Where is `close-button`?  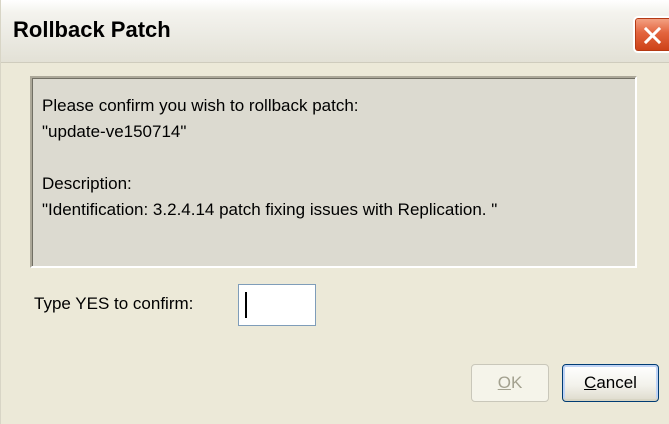 close-button is located at coordinates (651, 34).